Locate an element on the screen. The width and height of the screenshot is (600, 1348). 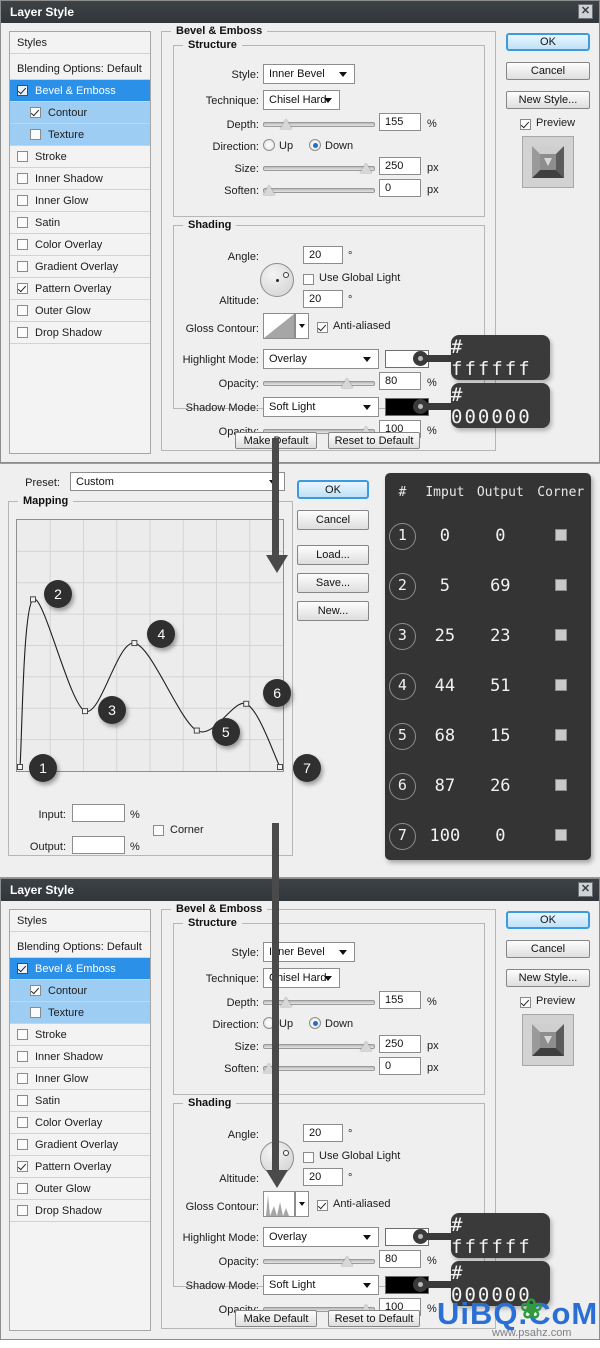
input-field is located at coordinates (98, 813).